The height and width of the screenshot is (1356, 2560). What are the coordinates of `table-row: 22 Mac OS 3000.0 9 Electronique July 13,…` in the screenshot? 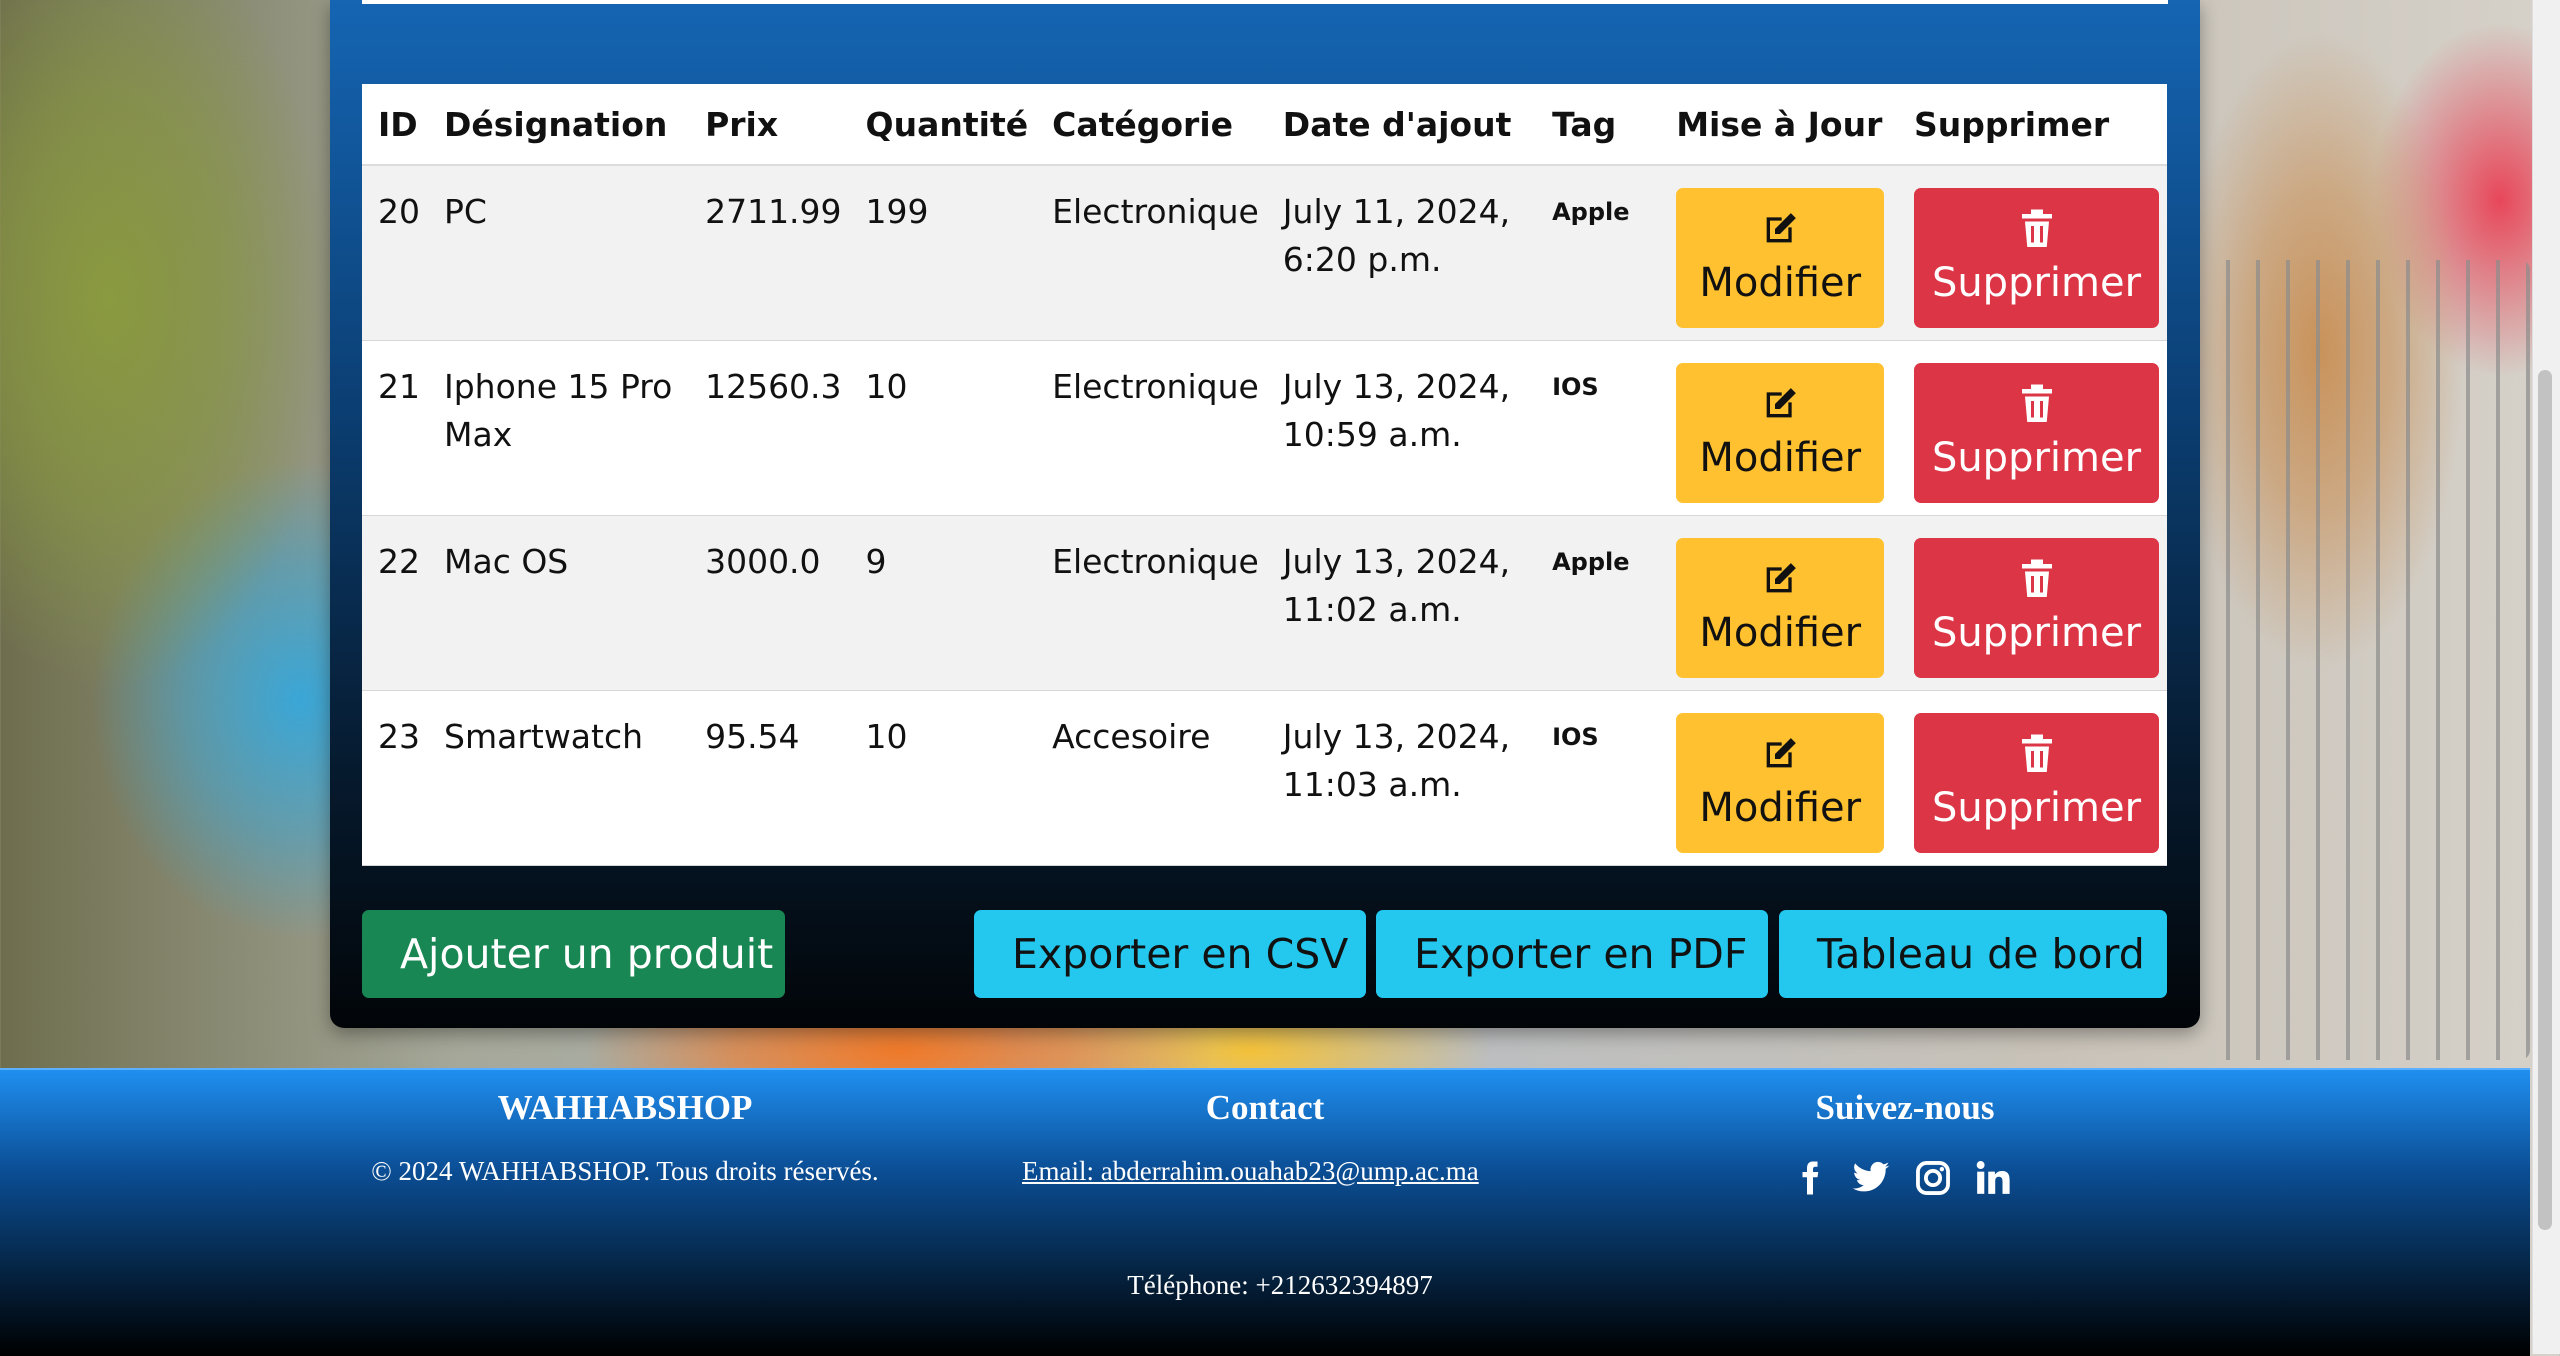 It's located at (1264, 603).